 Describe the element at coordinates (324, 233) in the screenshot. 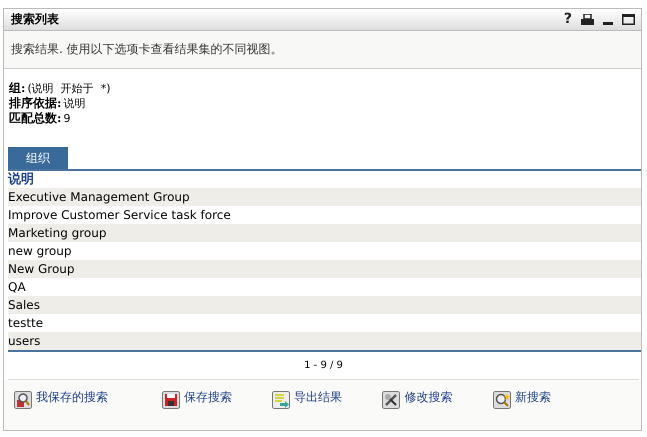

I see `table-row: Marketing group` at that location.